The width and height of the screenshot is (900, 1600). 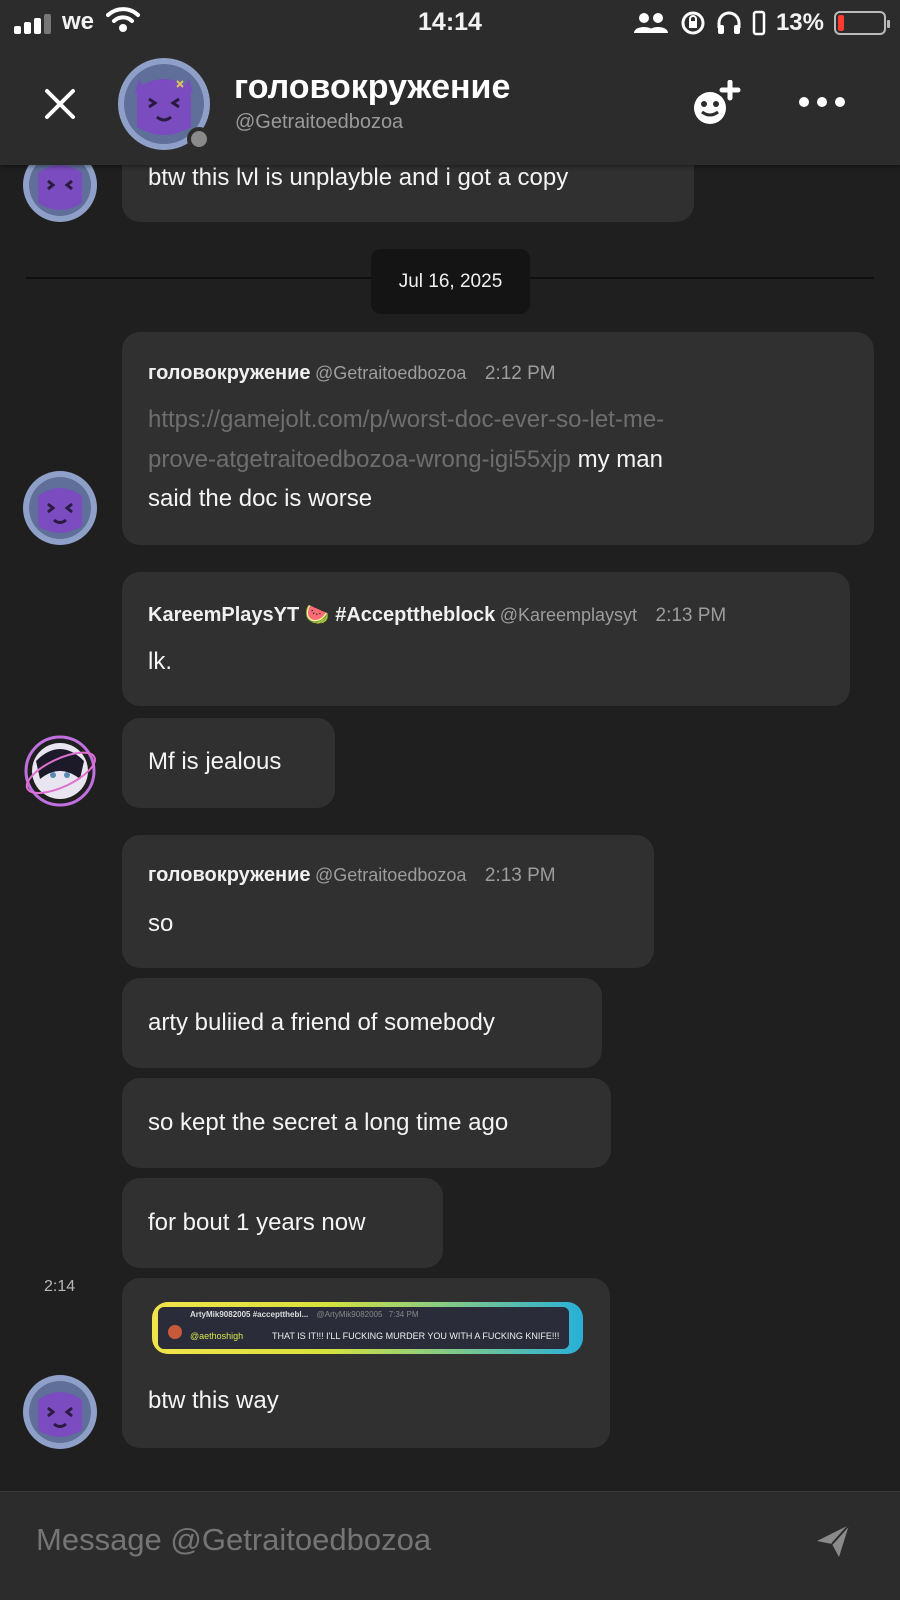 What do you see at coordinates (372, 87) in the screenshot?
I see `conversation-title: головокружение` at bounding box center [372, 87].